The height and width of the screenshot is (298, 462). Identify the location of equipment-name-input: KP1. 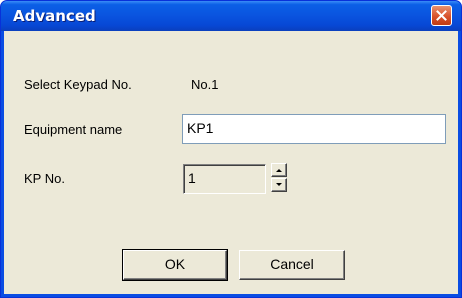
(314, 129).